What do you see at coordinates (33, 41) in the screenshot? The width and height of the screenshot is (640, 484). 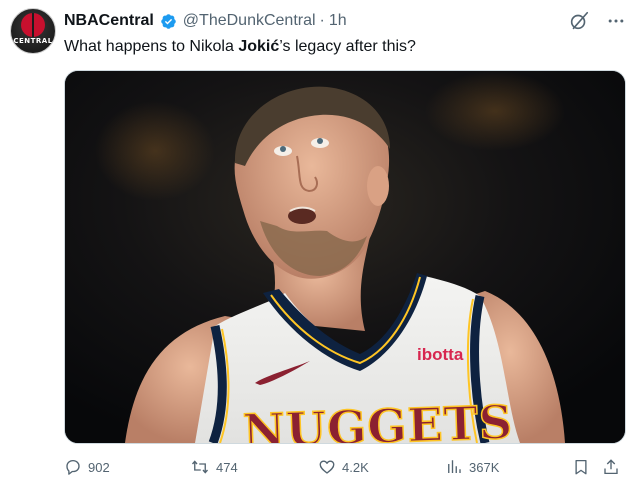 I see `avatar-logo-text: CENTRAL` at bounding box center [33, 41].